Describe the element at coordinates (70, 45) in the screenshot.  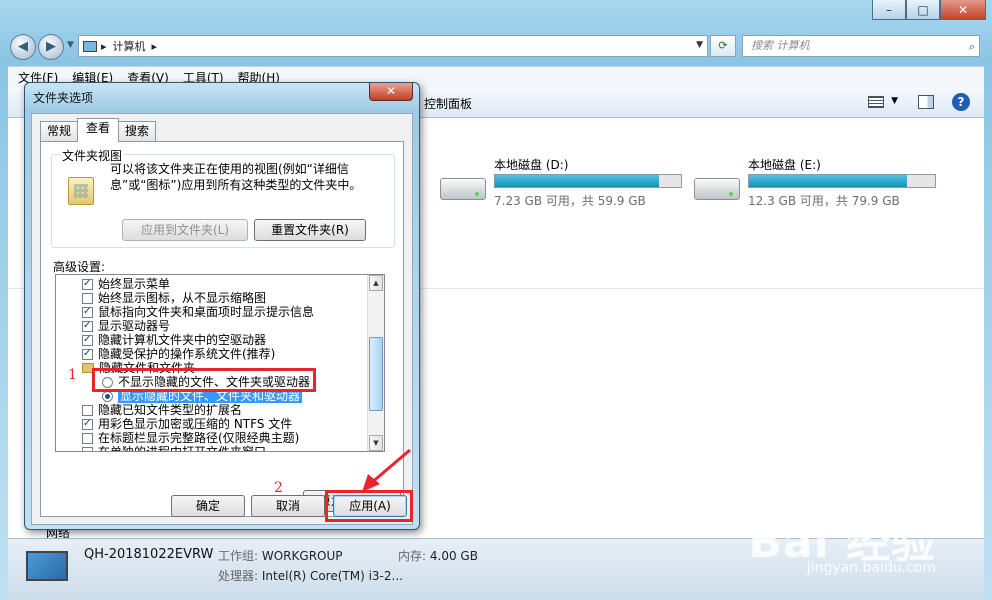
I see `recent-pages-dropdown: ▼` at that location.